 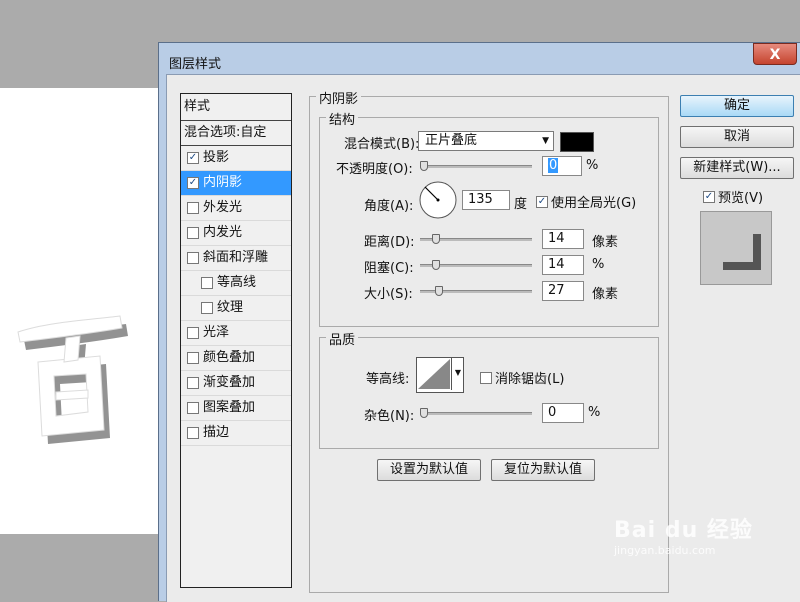 I want to click on choke-value: 14, so click(x=556, y=264).